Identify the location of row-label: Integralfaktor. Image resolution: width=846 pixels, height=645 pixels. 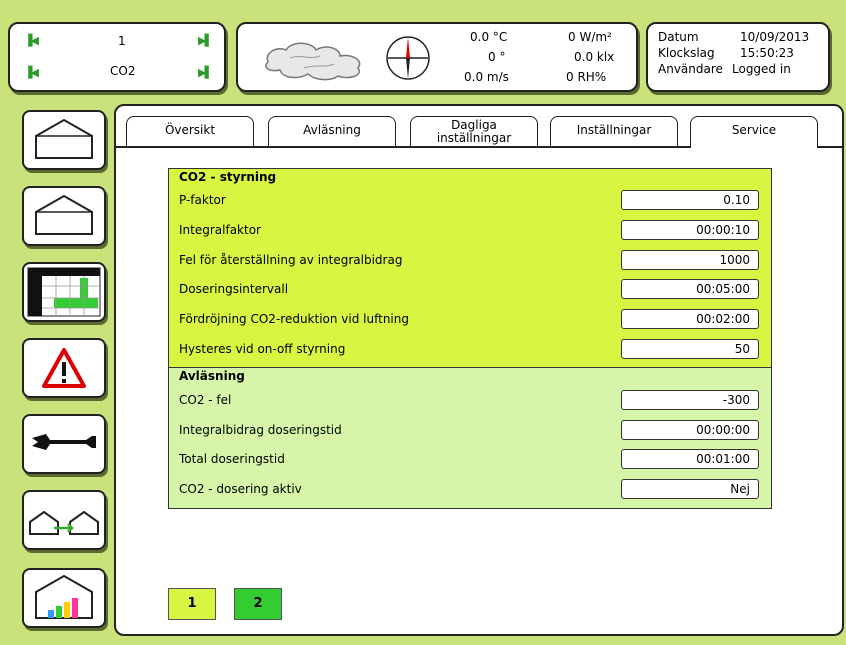
(220, 230).